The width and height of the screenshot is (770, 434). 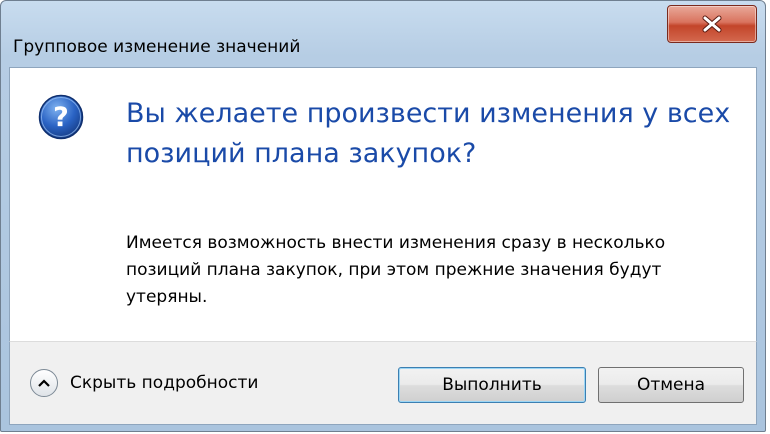 What do you see at coordinates (671, 385) in the screenshot?
I see `cancel-button: Отмена` at bounding box center [671, 385].